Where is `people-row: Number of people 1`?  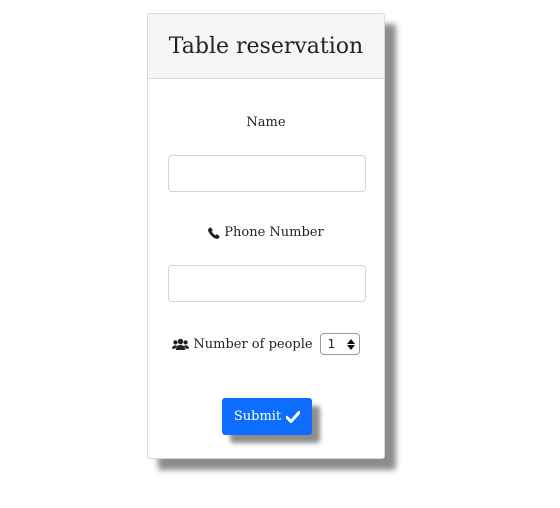 people-row: Number of people 1 is located at coordinates (266, 344).